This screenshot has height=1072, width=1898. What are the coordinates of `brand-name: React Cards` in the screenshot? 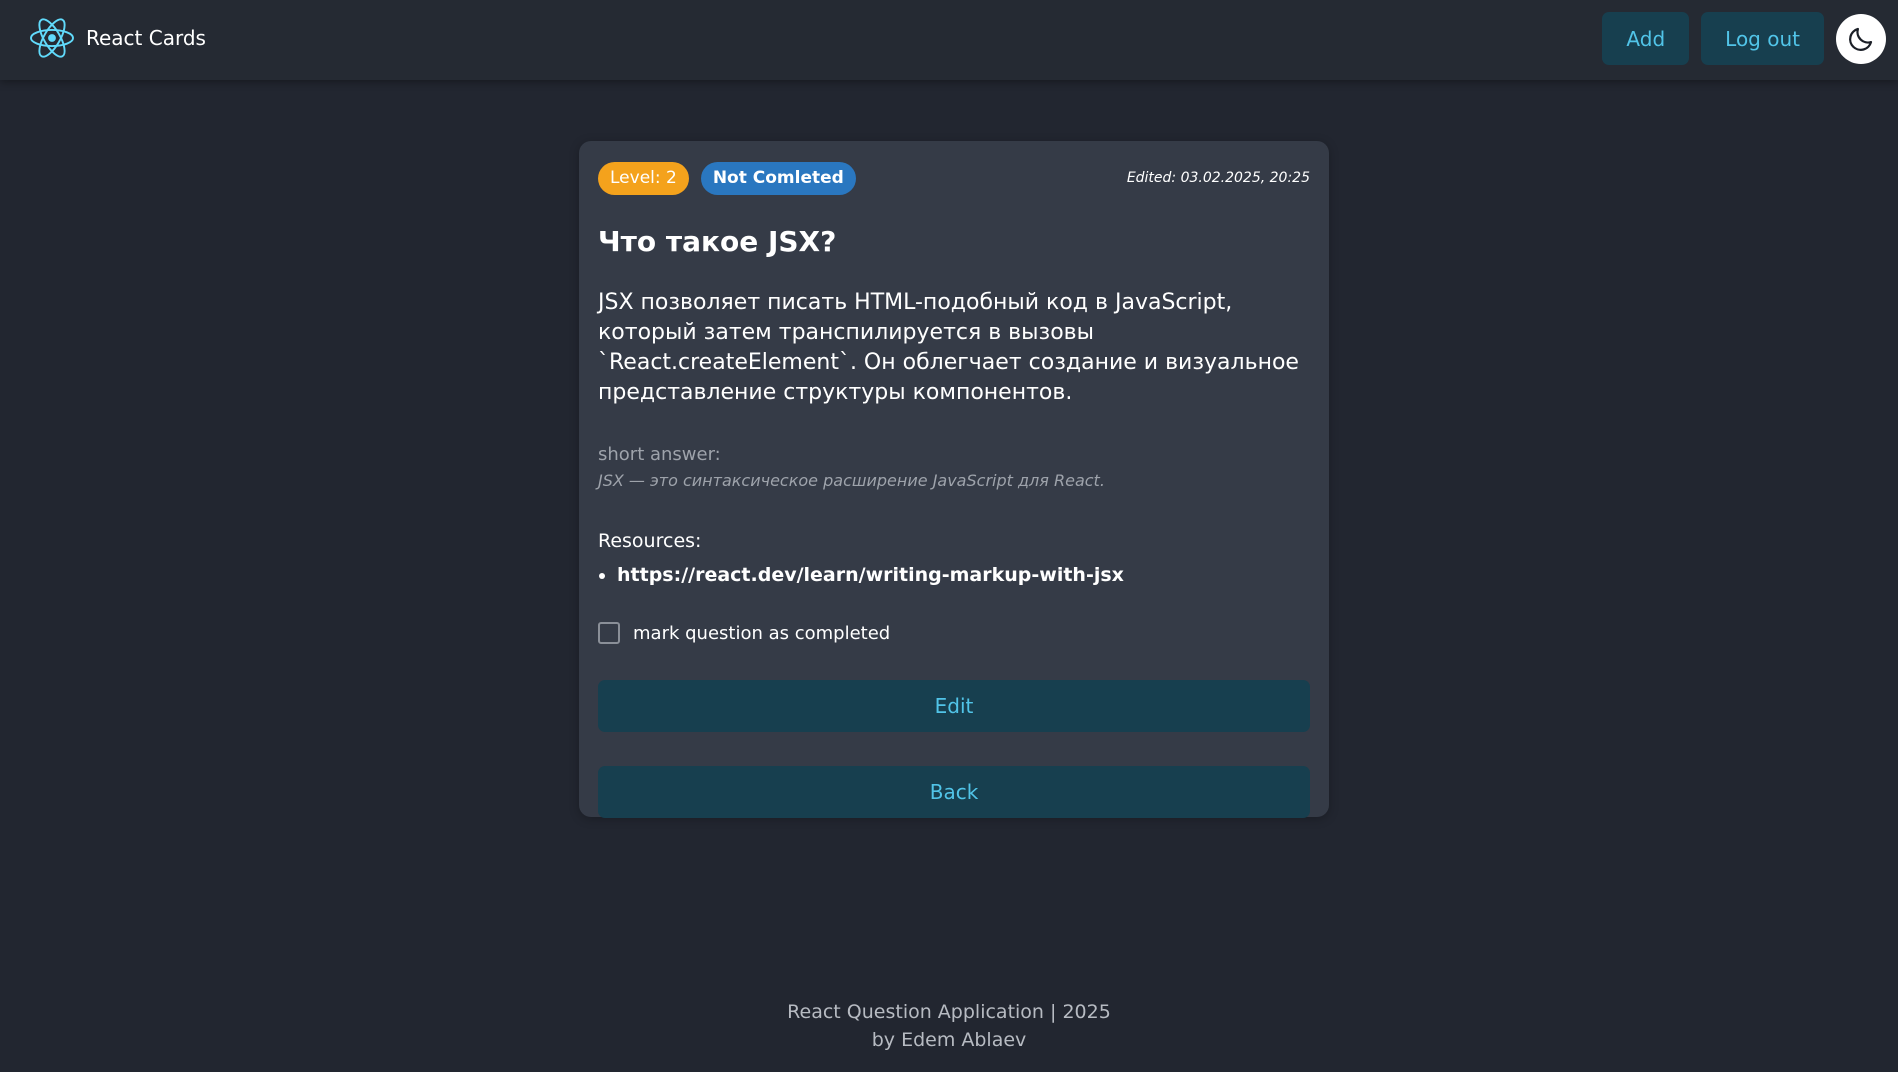 It's located at (146, 38).